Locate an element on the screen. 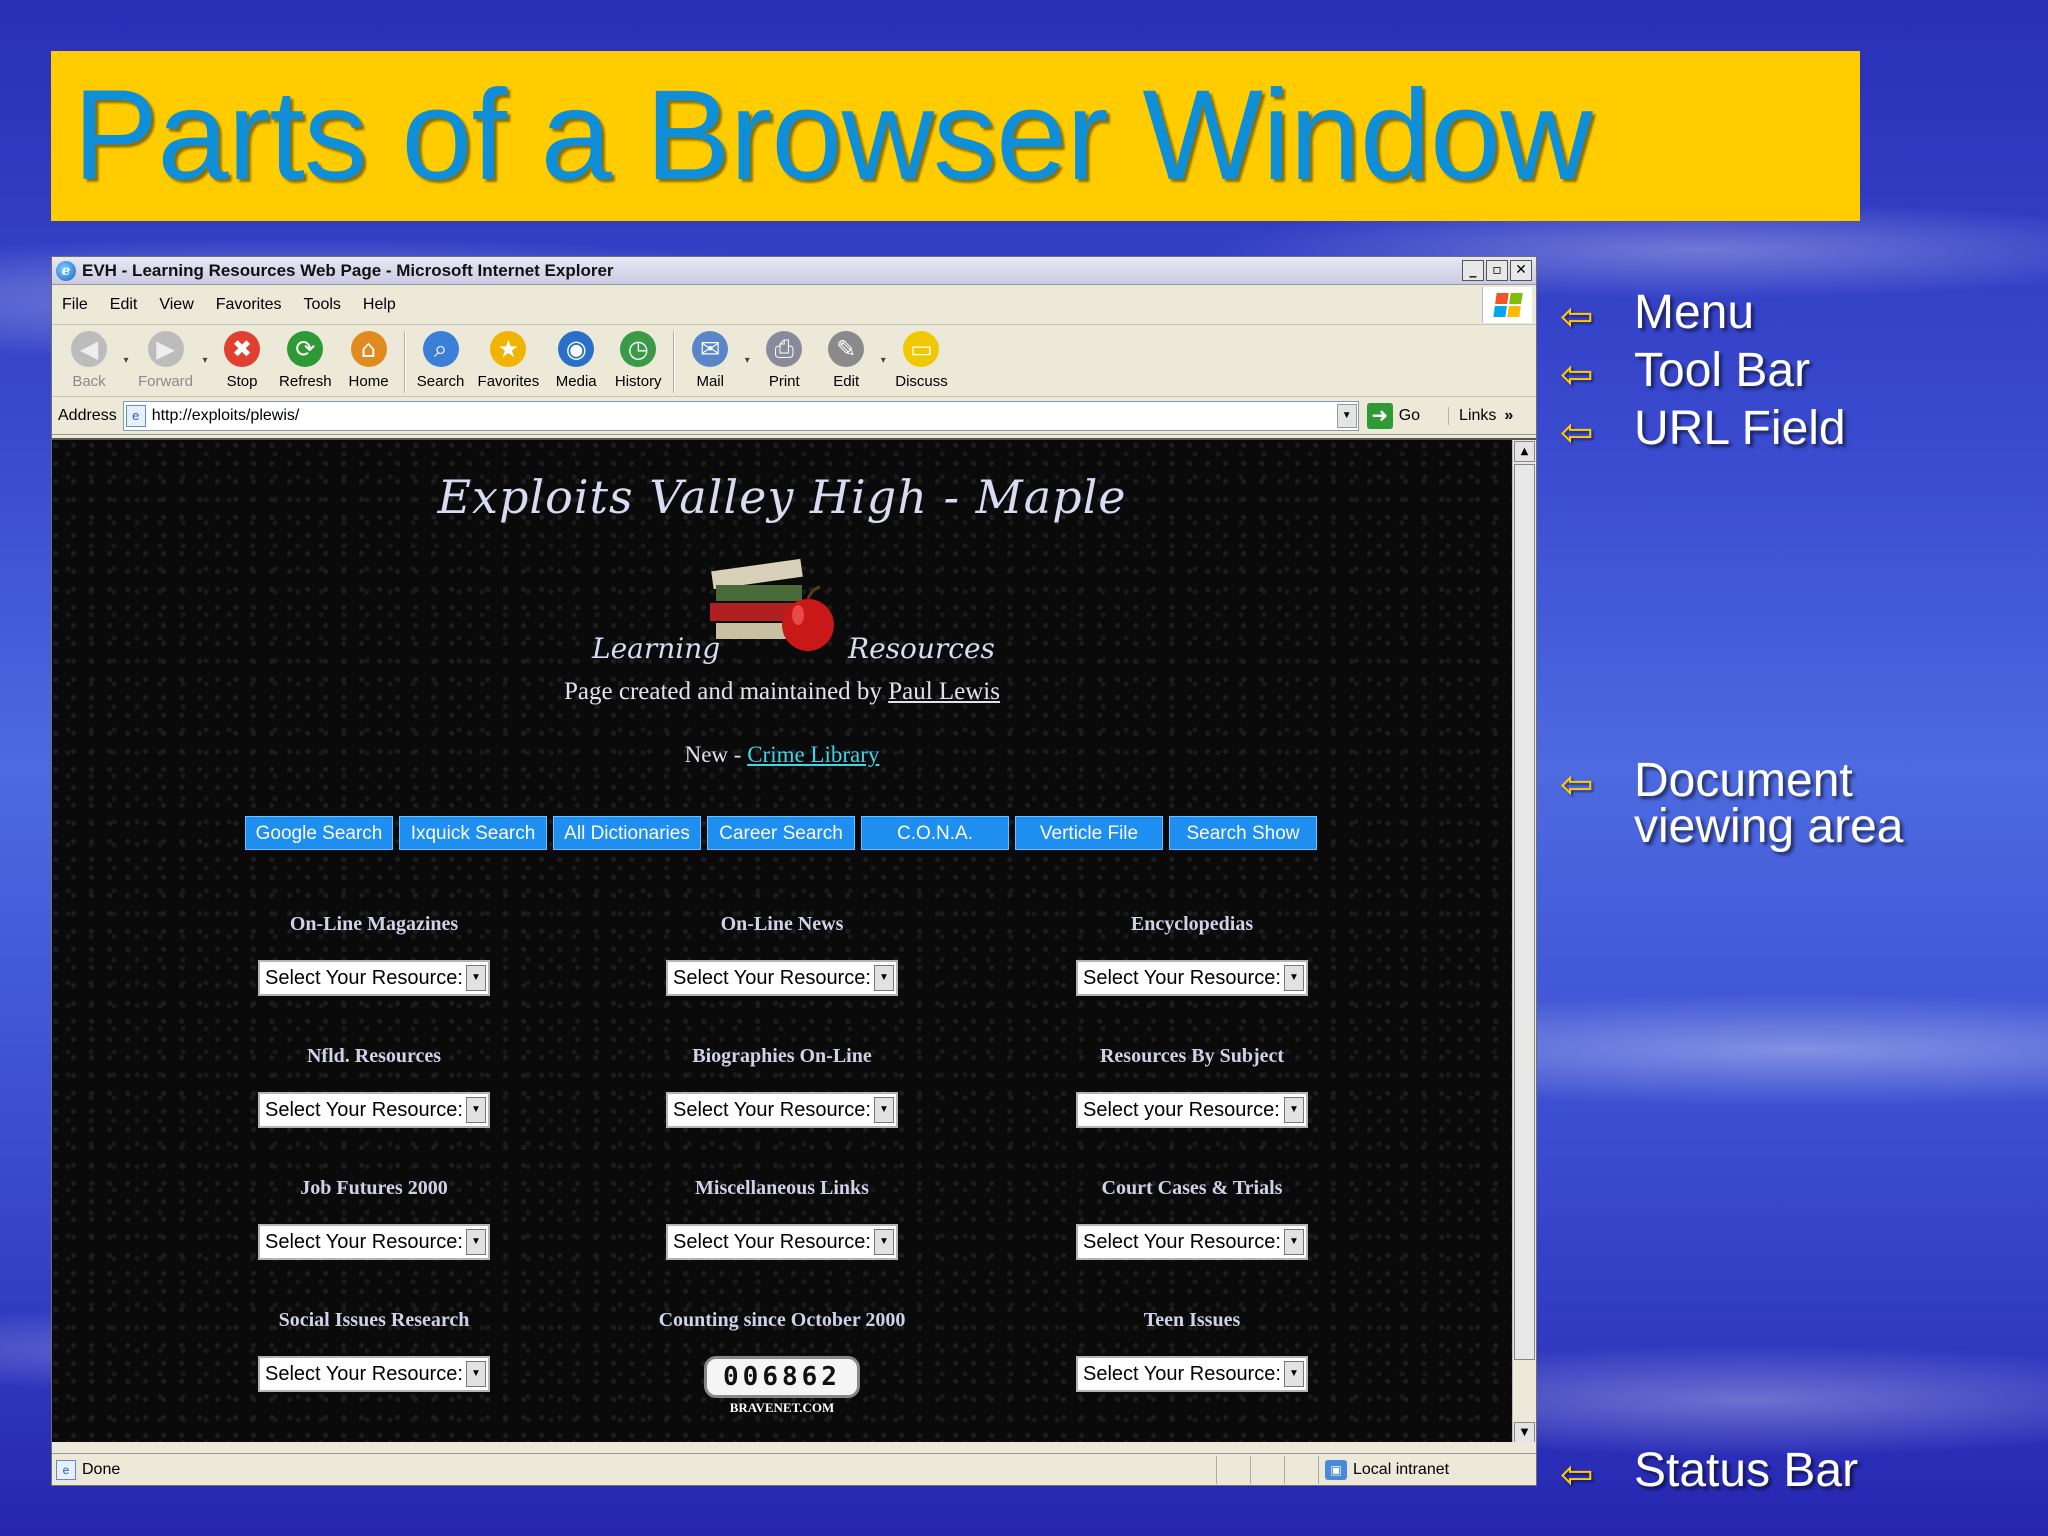  chevron-right-icon: » is located at coordinates (1508, 416).